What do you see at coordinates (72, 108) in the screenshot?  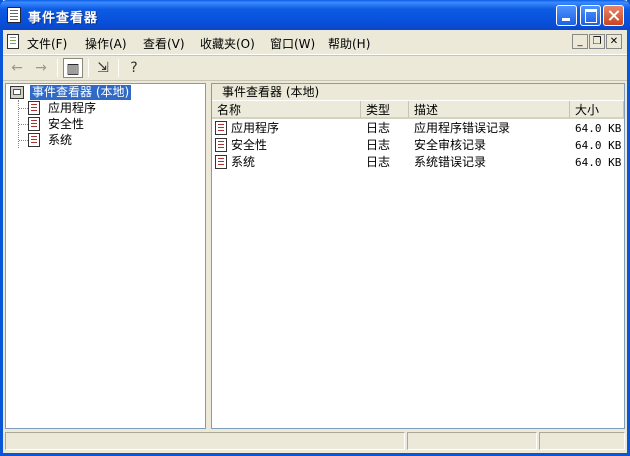 I see `tree-item-label: 应用程序` at bounding box center [72, 108].